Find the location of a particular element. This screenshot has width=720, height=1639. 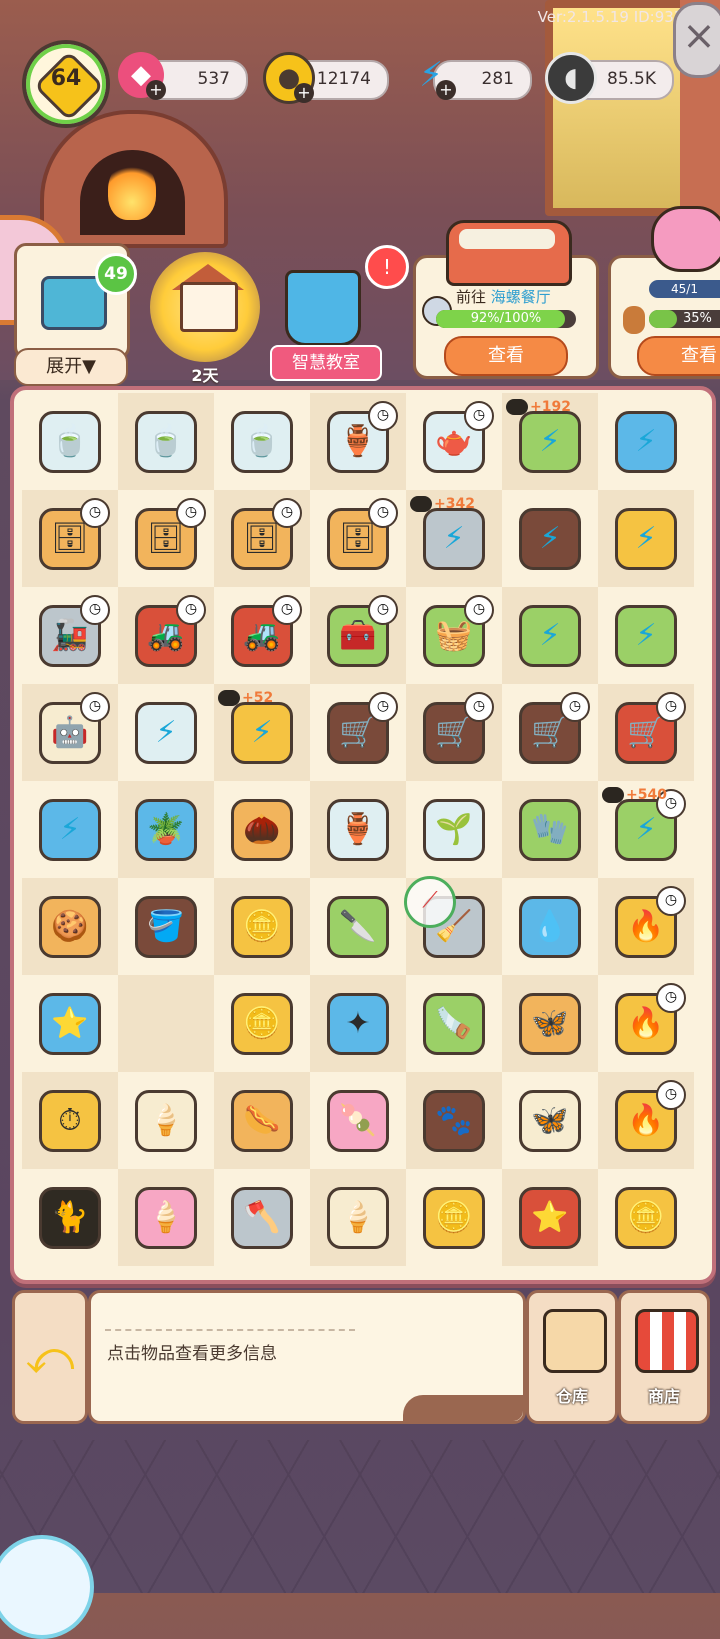

almonds-icon: 🌰 is located at coordinates (262, 829).